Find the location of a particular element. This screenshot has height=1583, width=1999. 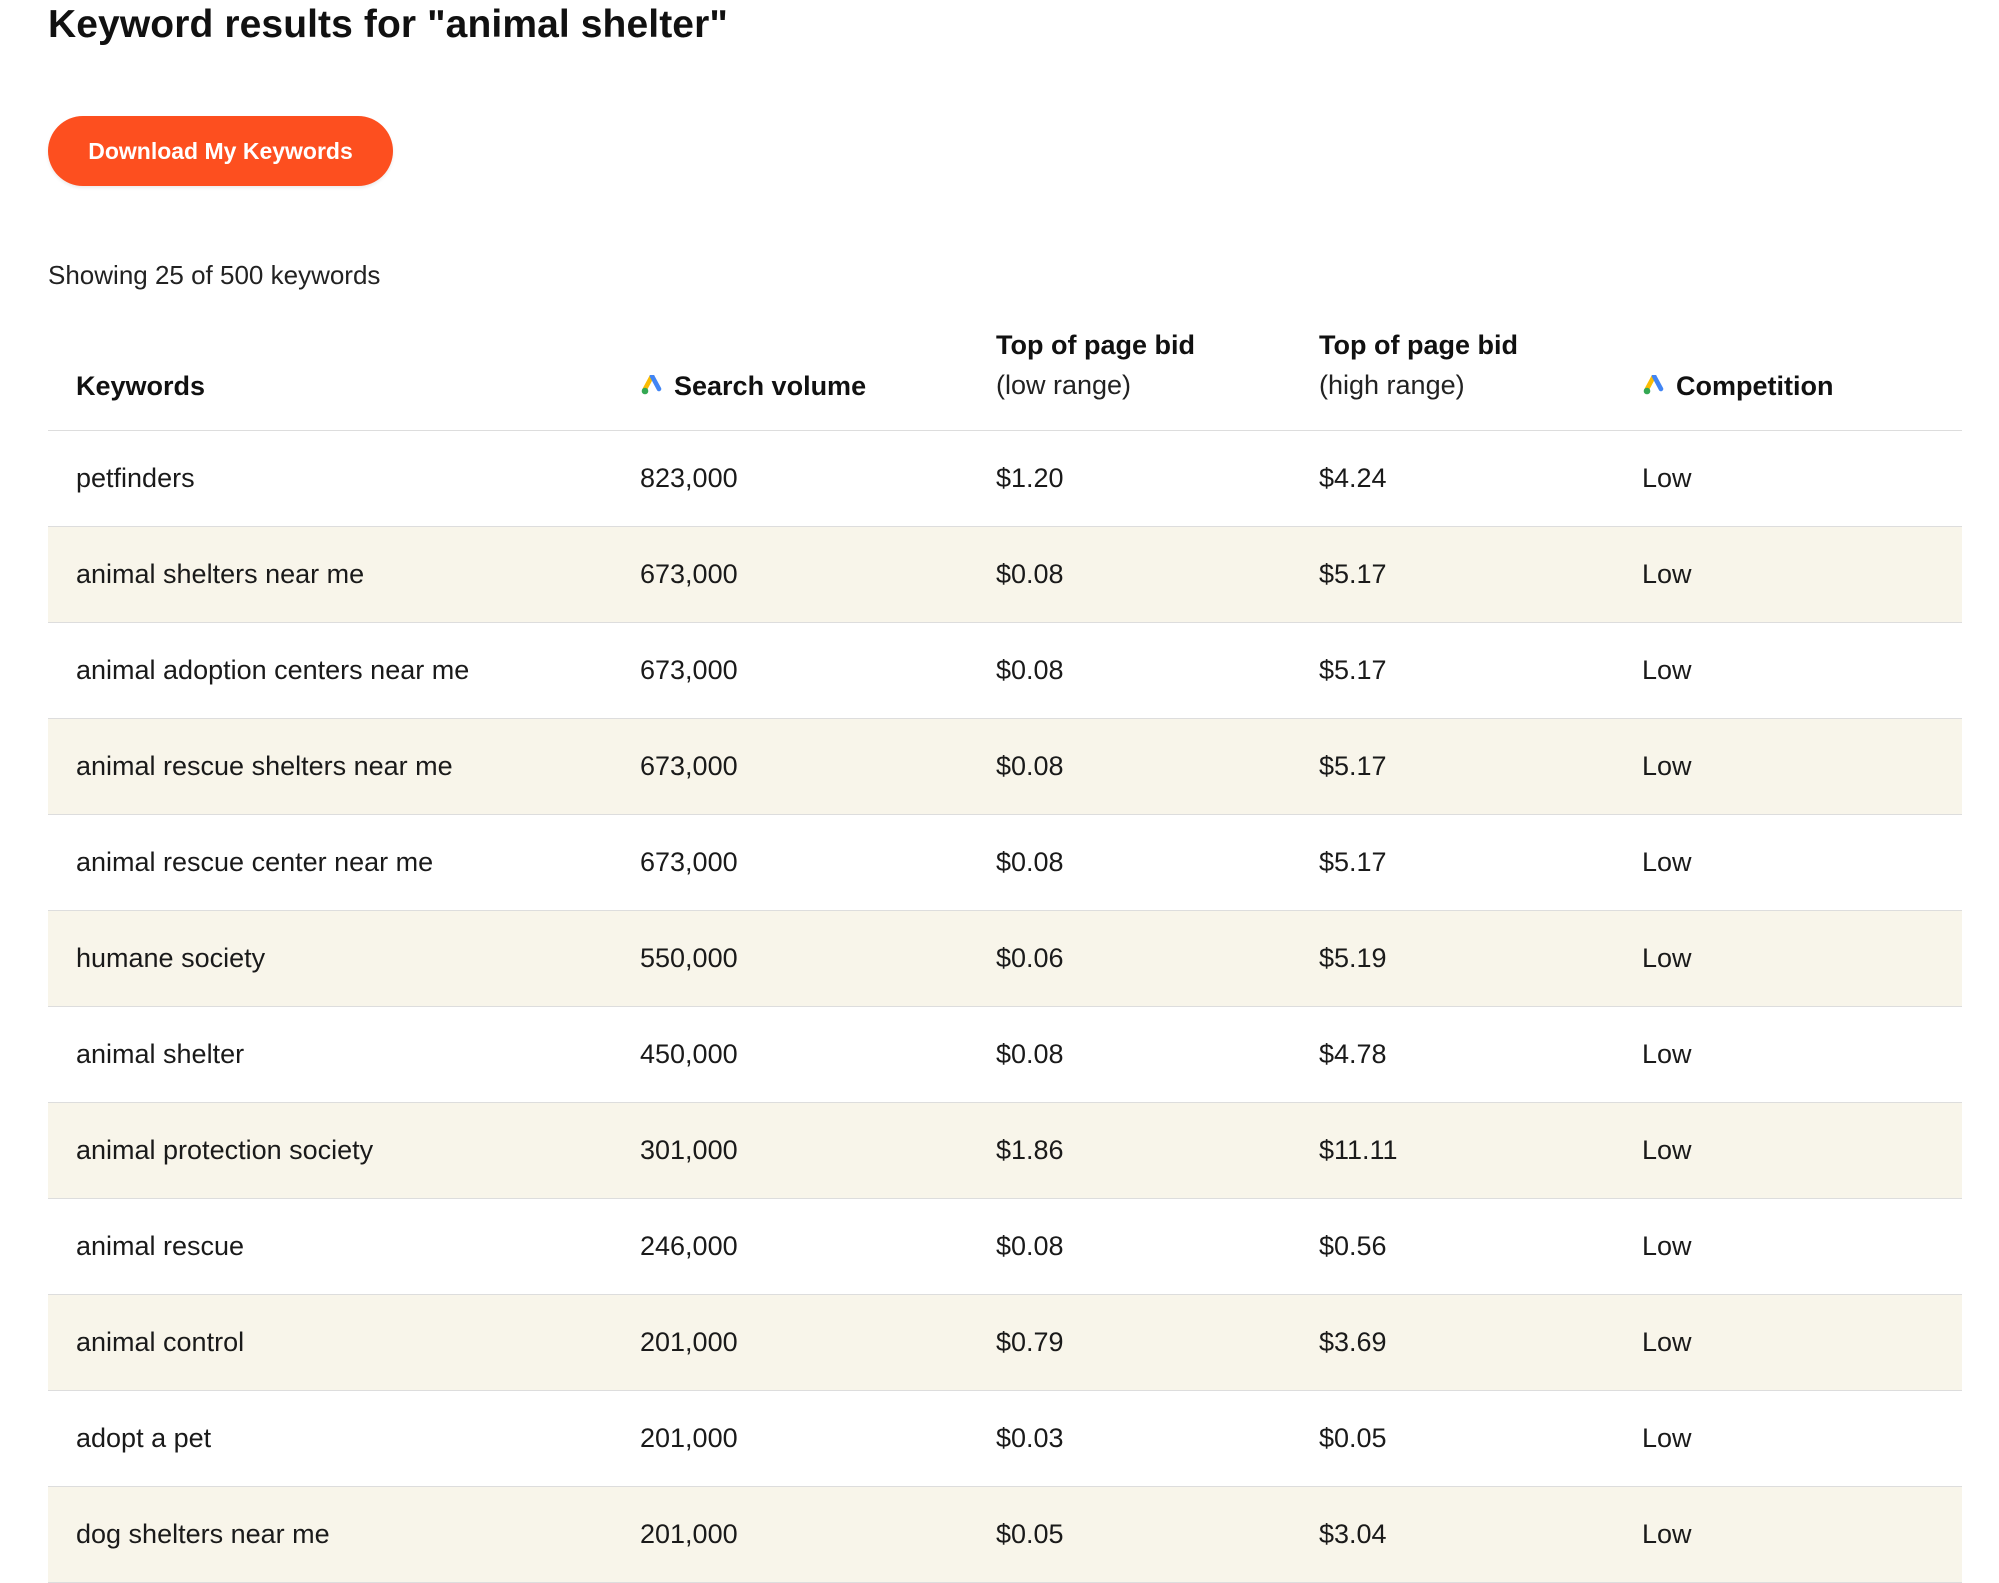

cell-search-volume: 823,000 is located at coordinates (818, 478).